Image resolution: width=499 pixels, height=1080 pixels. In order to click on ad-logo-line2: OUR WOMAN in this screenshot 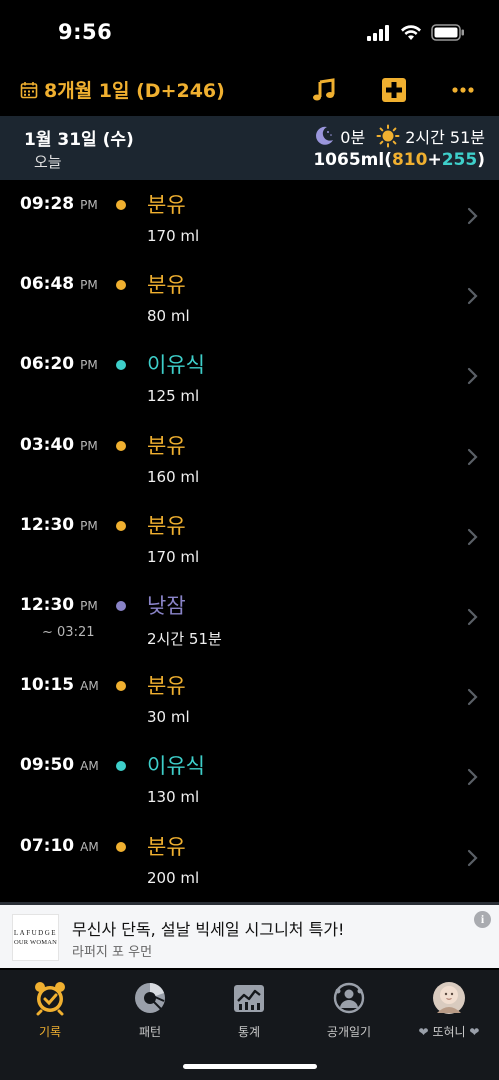, I will do `click(35, 942)`.